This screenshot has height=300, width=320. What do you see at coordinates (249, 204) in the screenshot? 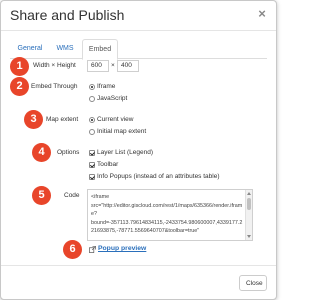
I see `scroll-thumb` at bounding box center [249, 204].